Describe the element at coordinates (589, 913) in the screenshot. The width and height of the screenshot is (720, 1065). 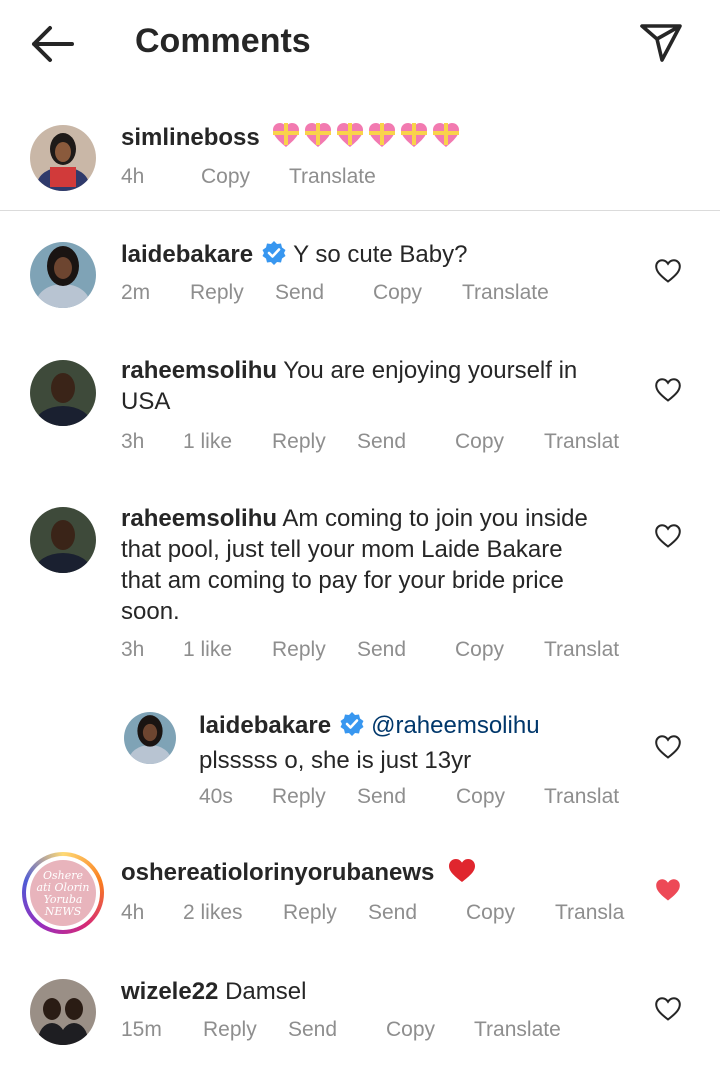
I see `translate-button: Transla` at that location.